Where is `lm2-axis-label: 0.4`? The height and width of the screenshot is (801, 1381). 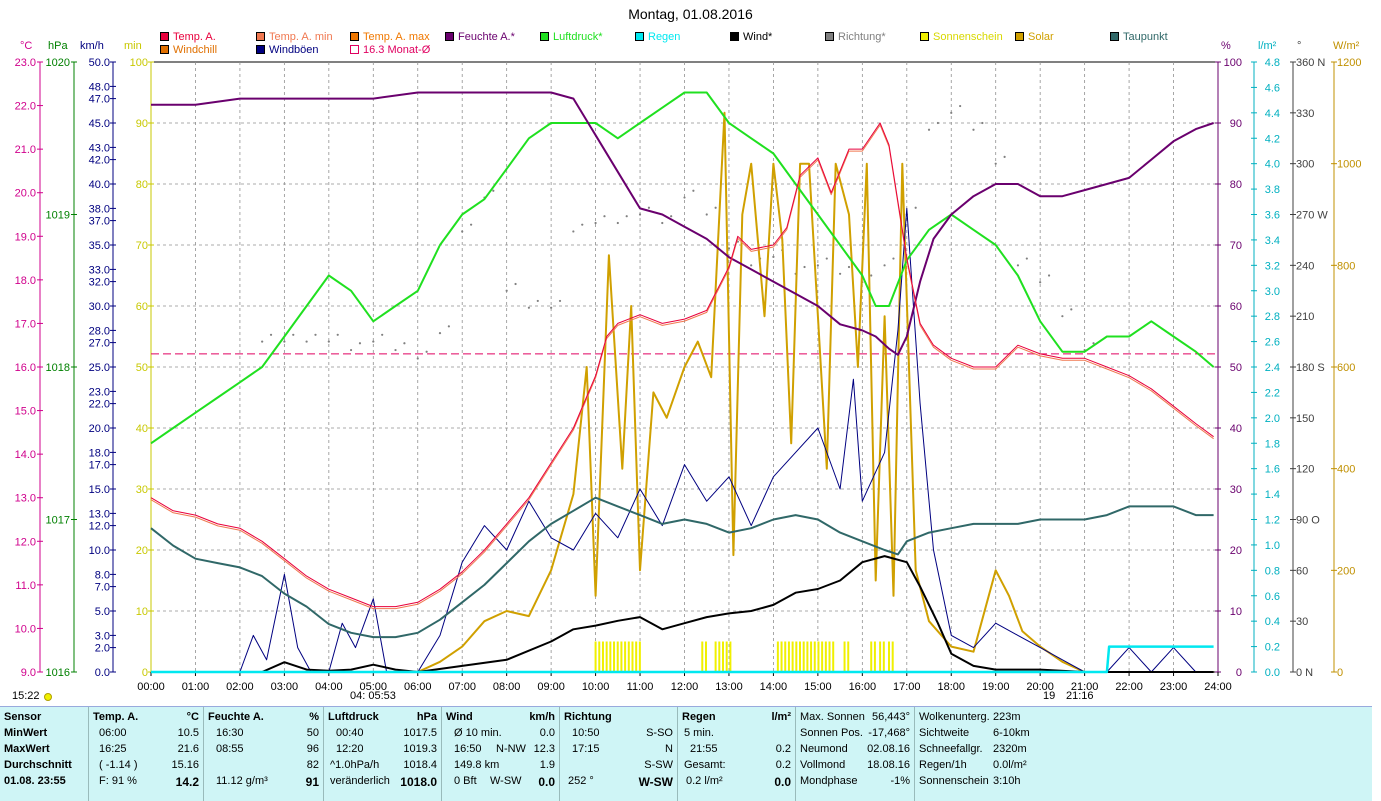 lm2-axis-label: 0.4 is located at coordinates (1272, 622).